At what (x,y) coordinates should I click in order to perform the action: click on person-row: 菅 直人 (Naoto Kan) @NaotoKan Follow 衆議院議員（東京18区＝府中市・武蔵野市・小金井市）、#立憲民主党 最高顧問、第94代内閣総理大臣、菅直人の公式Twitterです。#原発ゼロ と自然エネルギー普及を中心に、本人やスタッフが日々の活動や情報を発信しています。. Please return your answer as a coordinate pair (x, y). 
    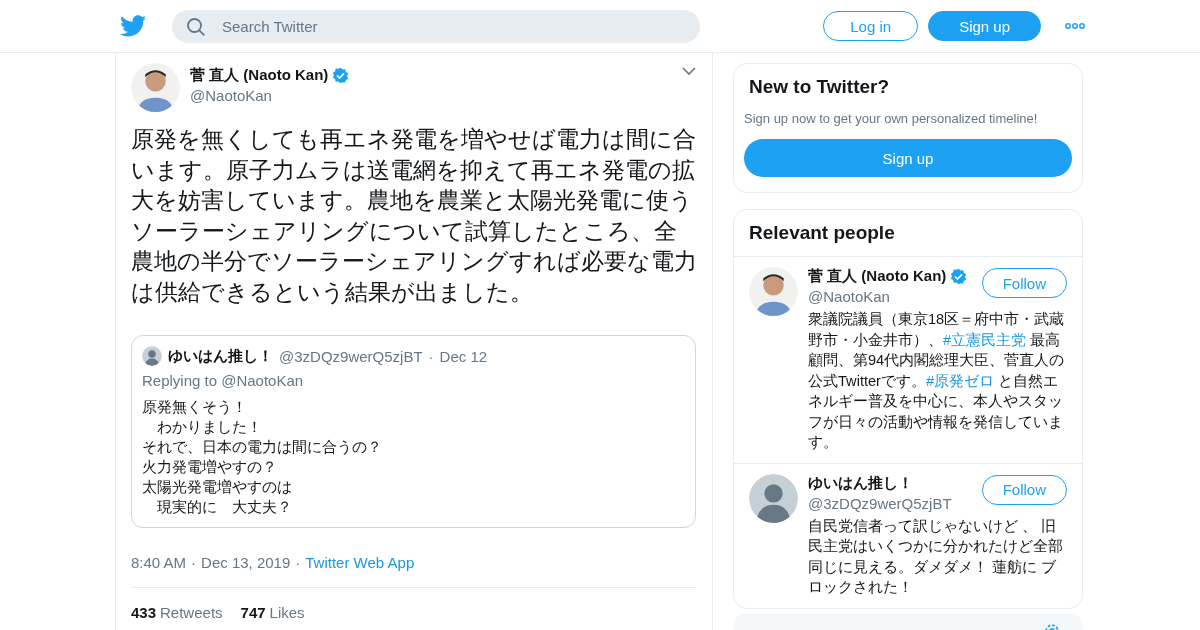
    Looking at the image, I should click on (908, 360).